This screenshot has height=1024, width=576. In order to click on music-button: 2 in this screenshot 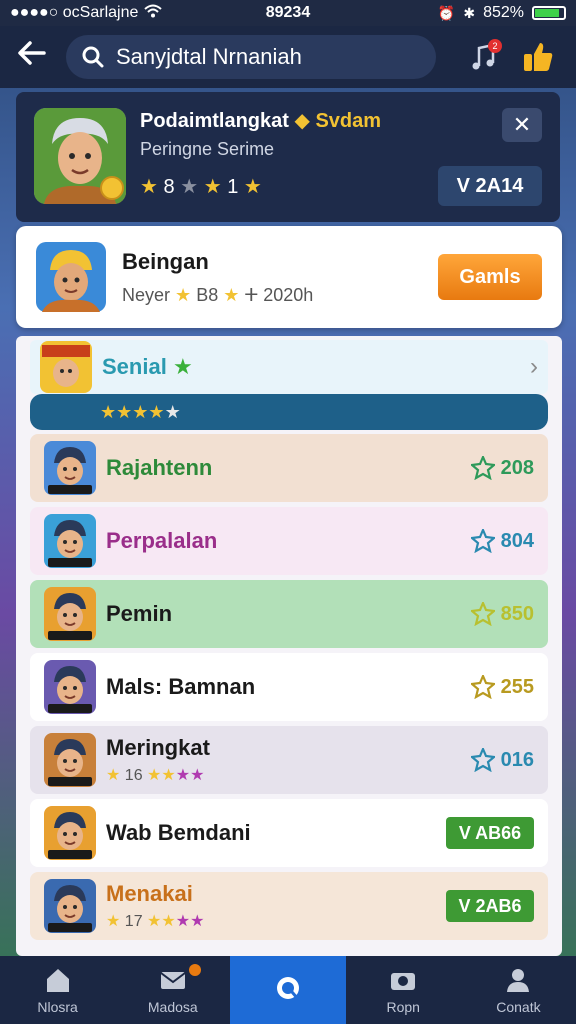, I will do `click(484, 57)`.